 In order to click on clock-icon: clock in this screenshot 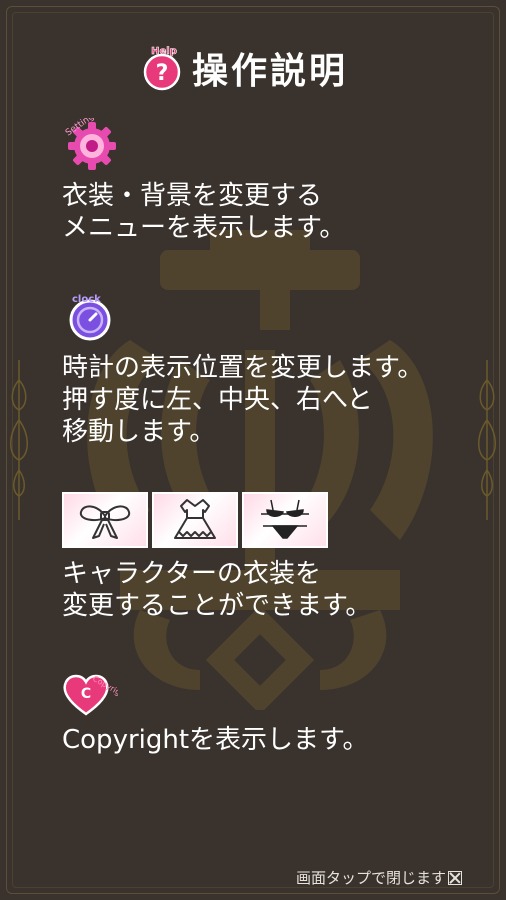, I will do `click(90, 317)`.